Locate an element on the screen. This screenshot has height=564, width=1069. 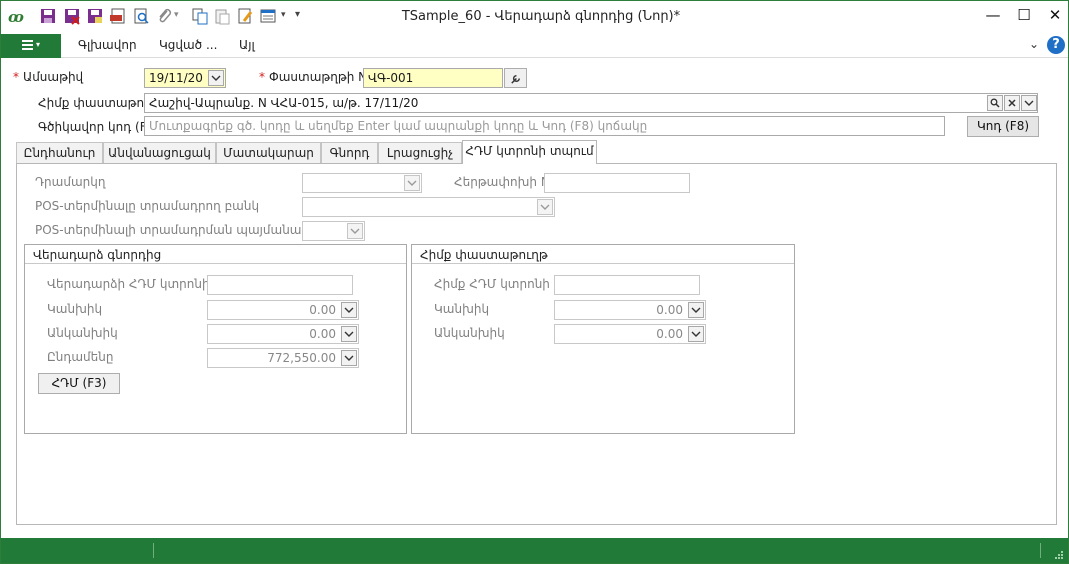
doc-number-label: * Փաստաթղթի N is located at coordinates (313, 77).